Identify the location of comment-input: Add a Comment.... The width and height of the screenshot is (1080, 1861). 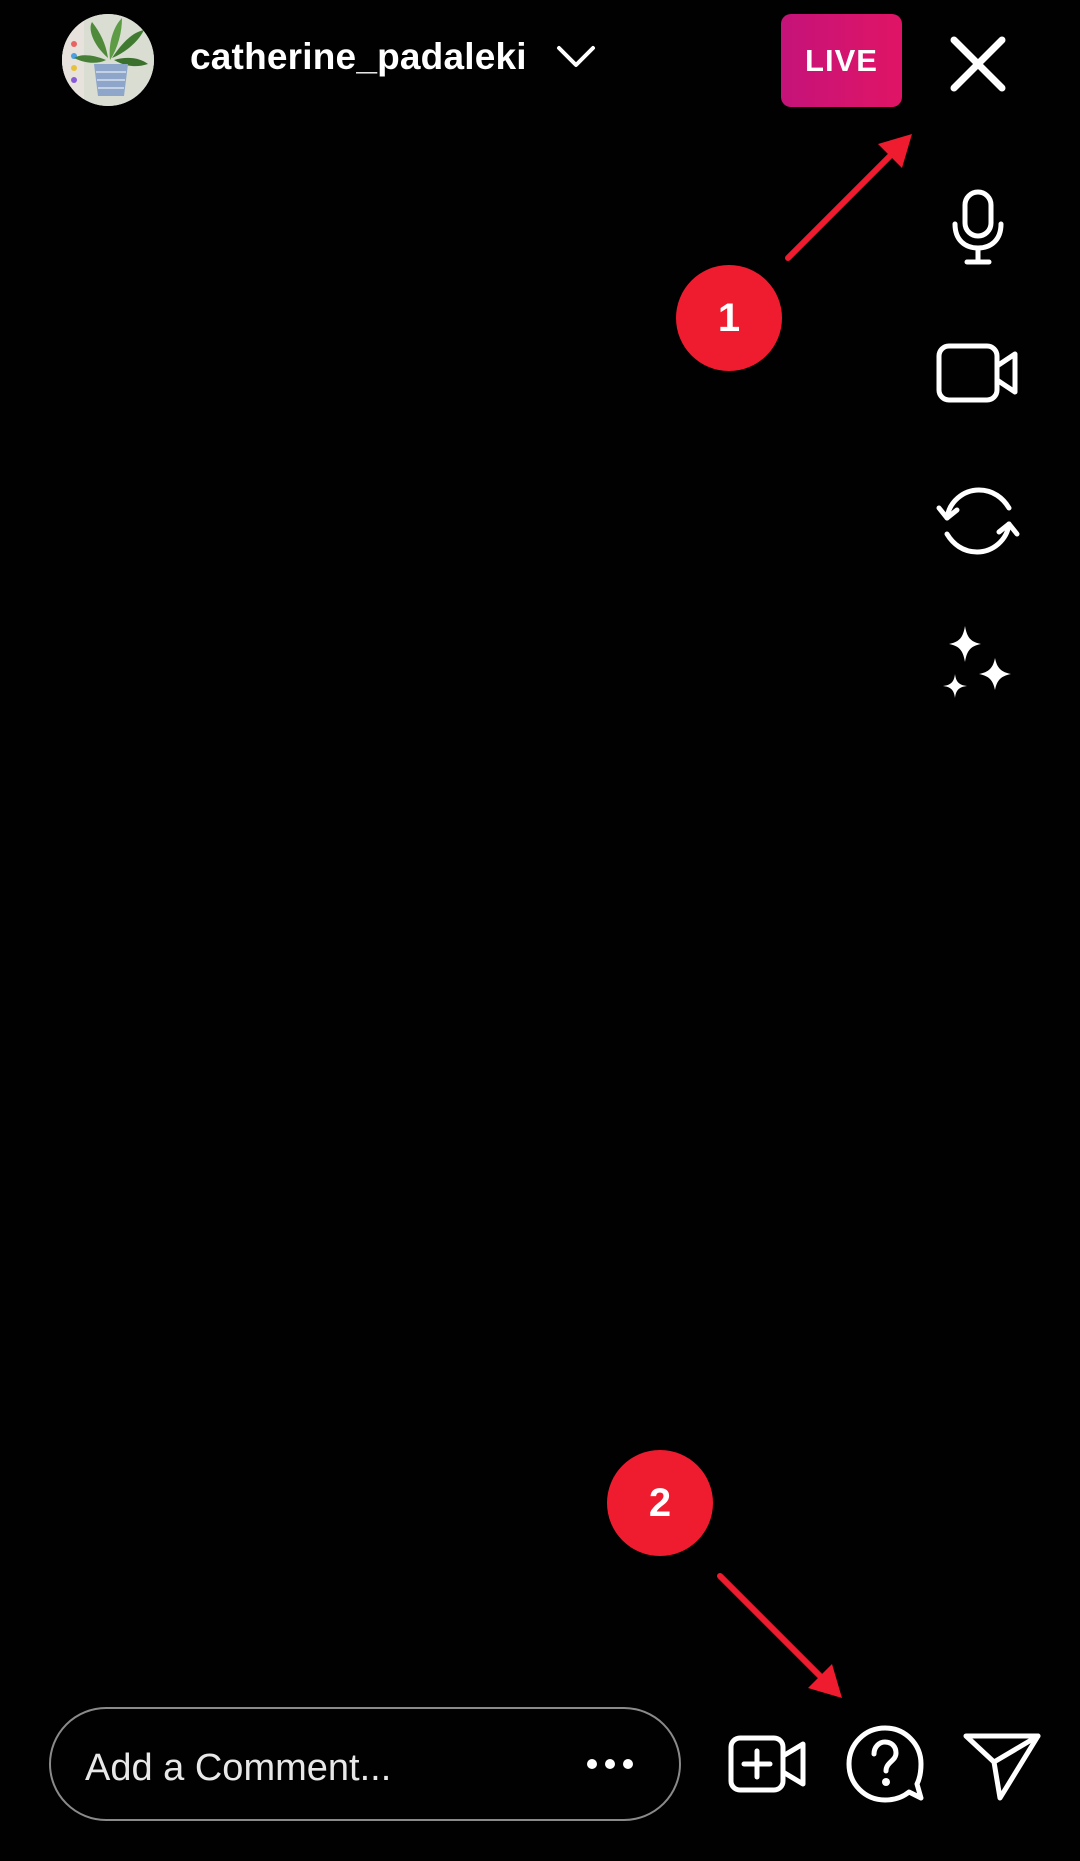
(365, 1764).